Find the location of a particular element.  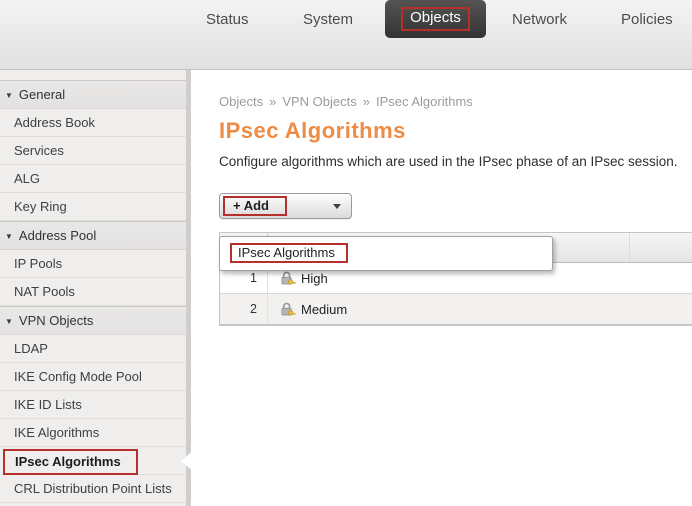

breadcrumb-objects: Objects is located at coordinates (241, 101).